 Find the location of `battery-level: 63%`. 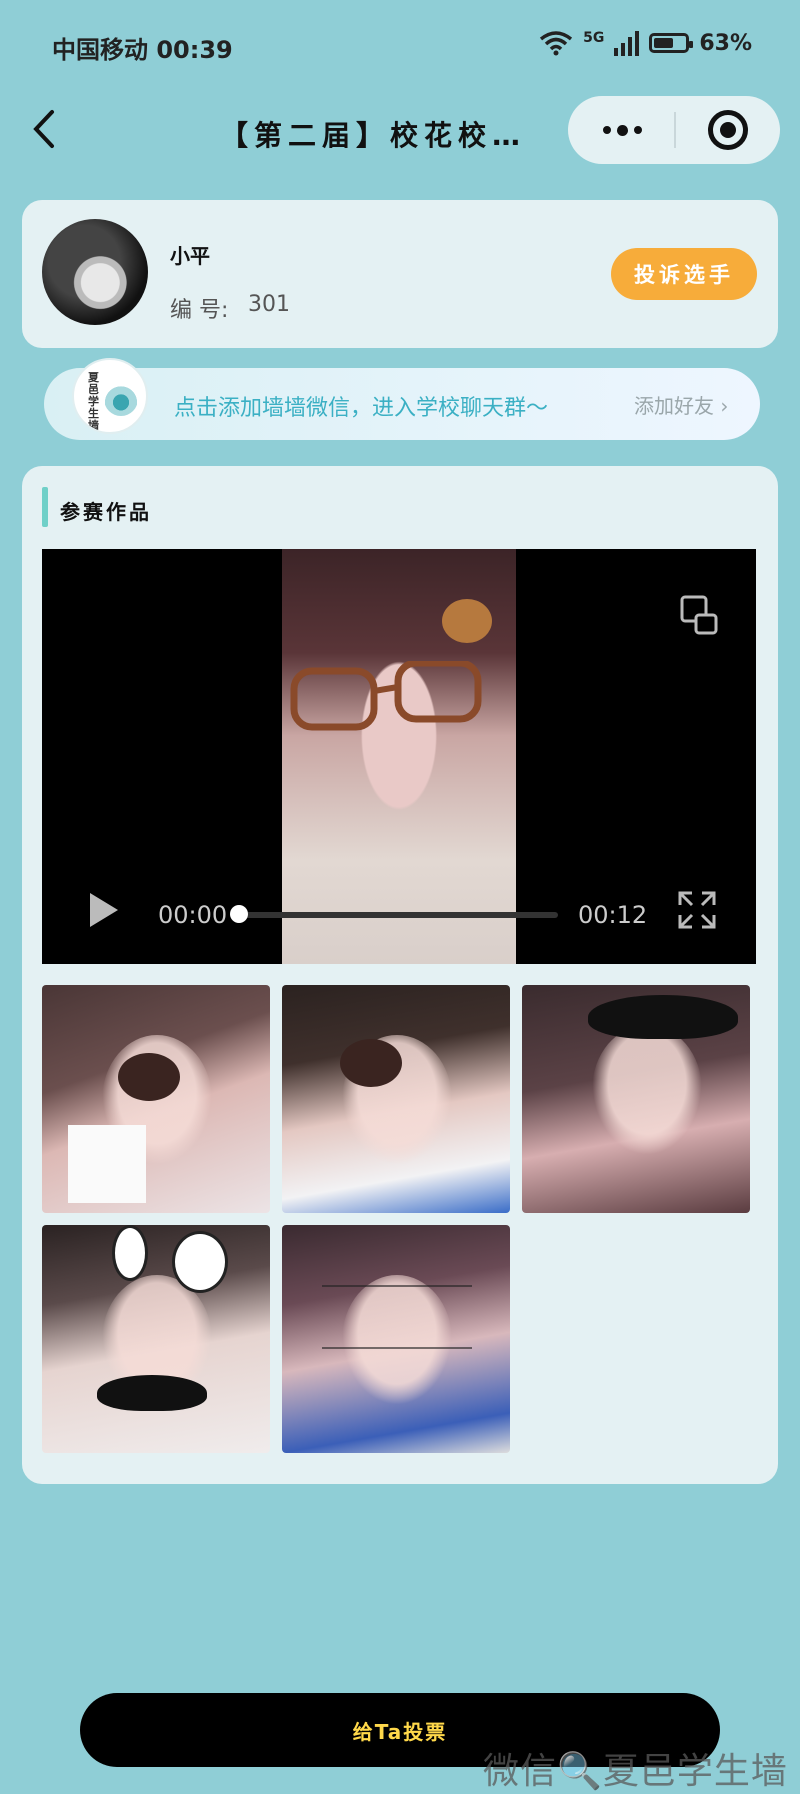

battery-level: 63% is located at coordinates (725, 43).